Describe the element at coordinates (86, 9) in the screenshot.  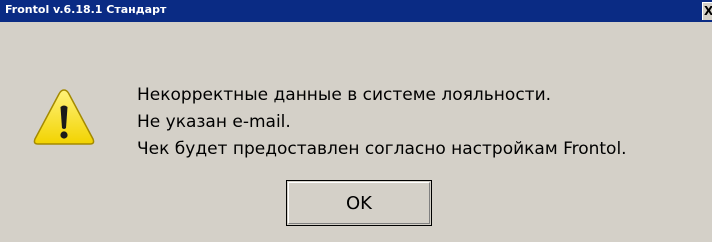
I see `window-title: Frontol v.6.18.1 Стандарт` at that location.